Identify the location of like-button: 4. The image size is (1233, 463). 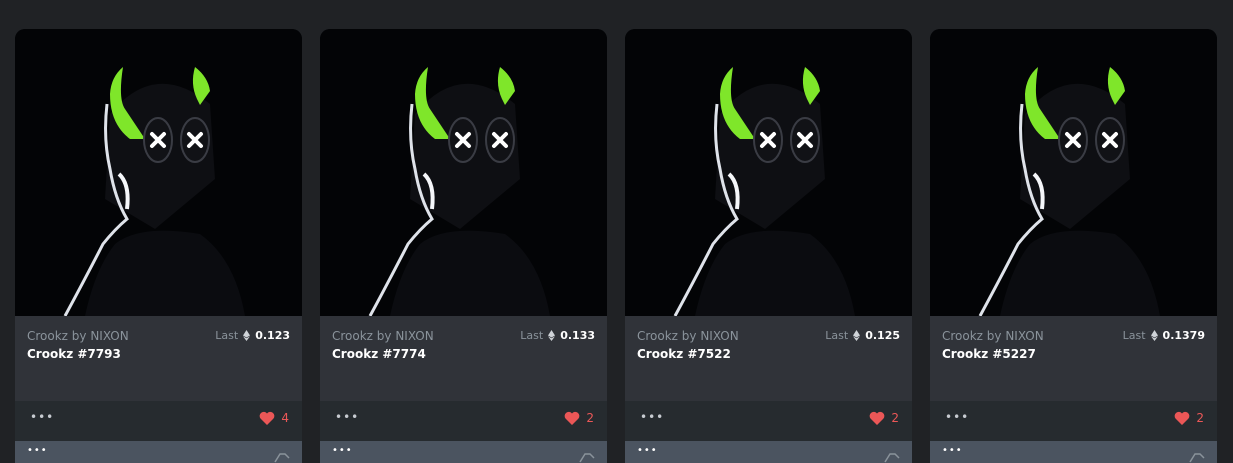
(274, 418).